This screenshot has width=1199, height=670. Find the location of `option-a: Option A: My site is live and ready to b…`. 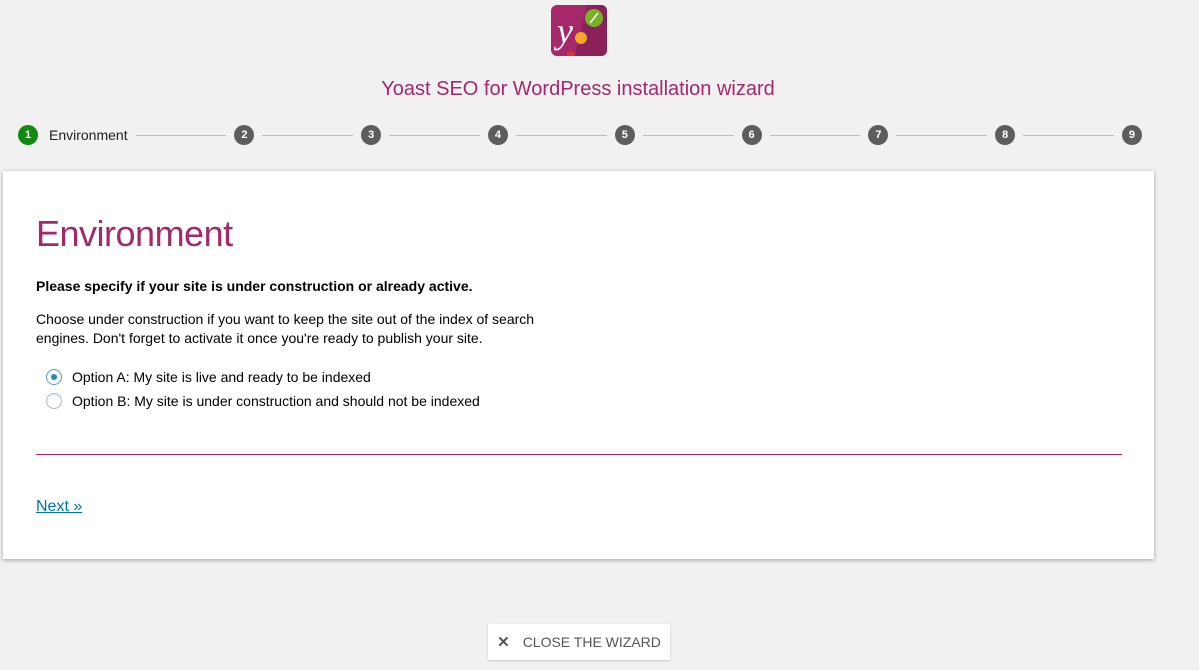

option-a: Option A: My site is live and ready to b… is located at coordinates (208, 377).